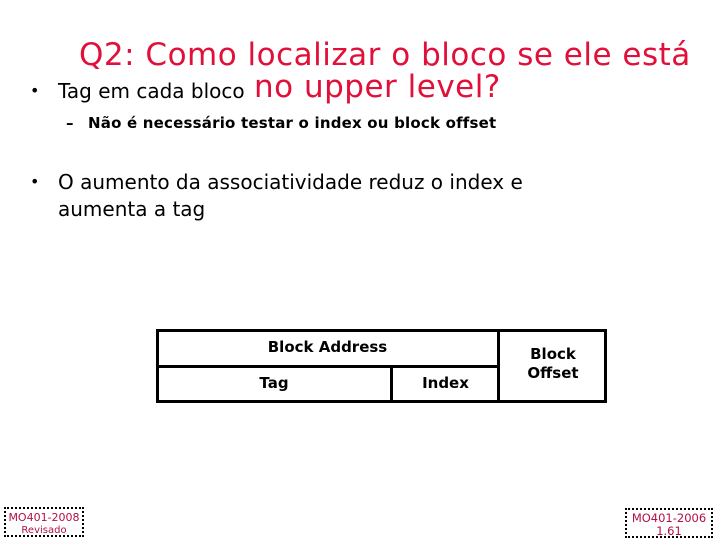 The height and width of the screenshot is (540, 720). Describe the element at coordinates (132, 209) in the screenshot. I see `bullet-text-continuation: aumenta a tag` at that location.